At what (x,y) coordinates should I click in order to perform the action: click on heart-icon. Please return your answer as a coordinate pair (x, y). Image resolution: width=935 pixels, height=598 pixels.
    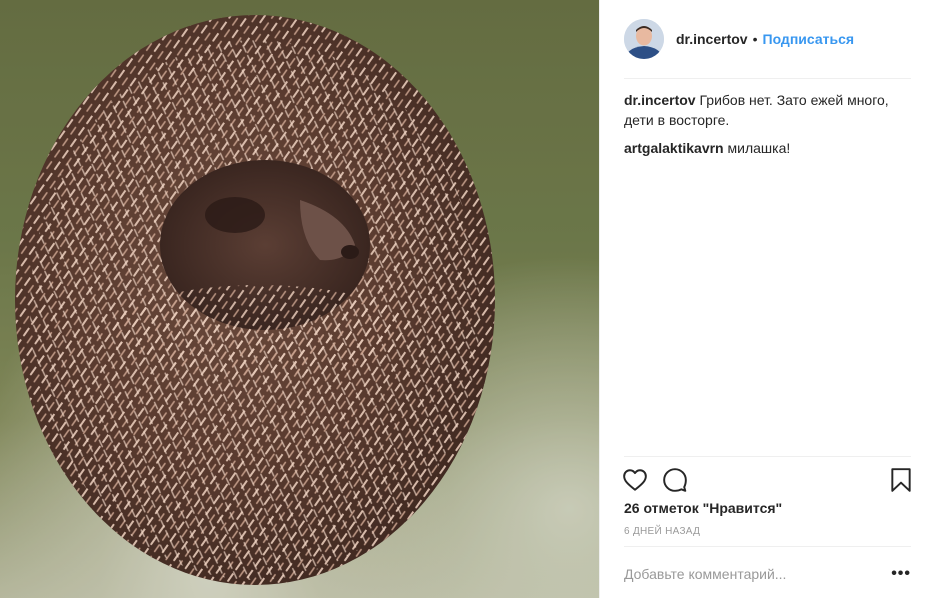
    Looking at the image, I should click on (635, 480).